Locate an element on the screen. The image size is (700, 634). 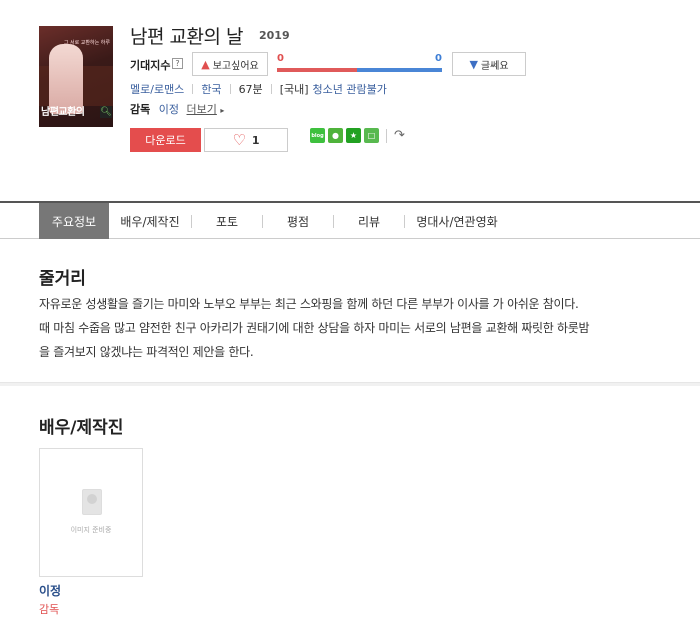
tab-bar: 주요정보 배우/제작진 포토 평점 리뷰 명대사/연관영화 is located at coordinates (350, 220).